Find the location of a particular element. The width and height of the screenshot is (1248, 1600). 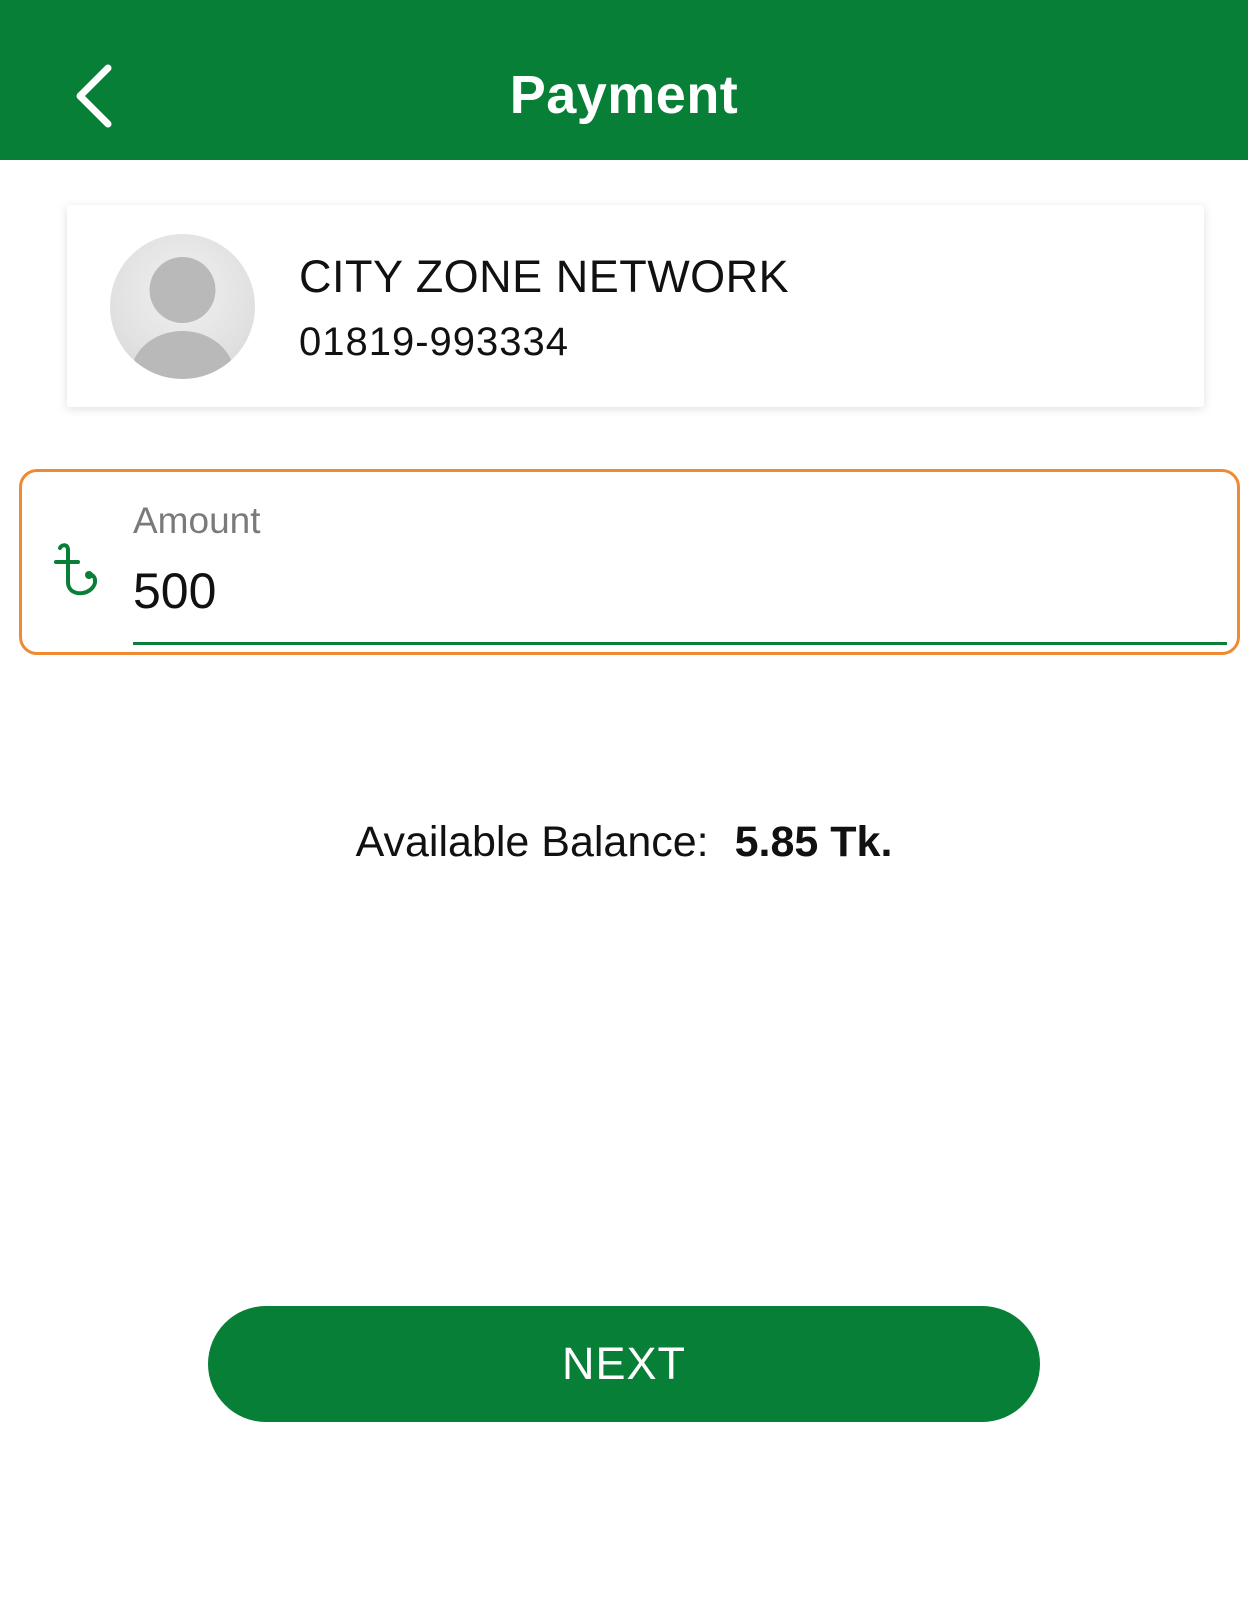

user-avatar-icon is located at coordinates (182, 306).